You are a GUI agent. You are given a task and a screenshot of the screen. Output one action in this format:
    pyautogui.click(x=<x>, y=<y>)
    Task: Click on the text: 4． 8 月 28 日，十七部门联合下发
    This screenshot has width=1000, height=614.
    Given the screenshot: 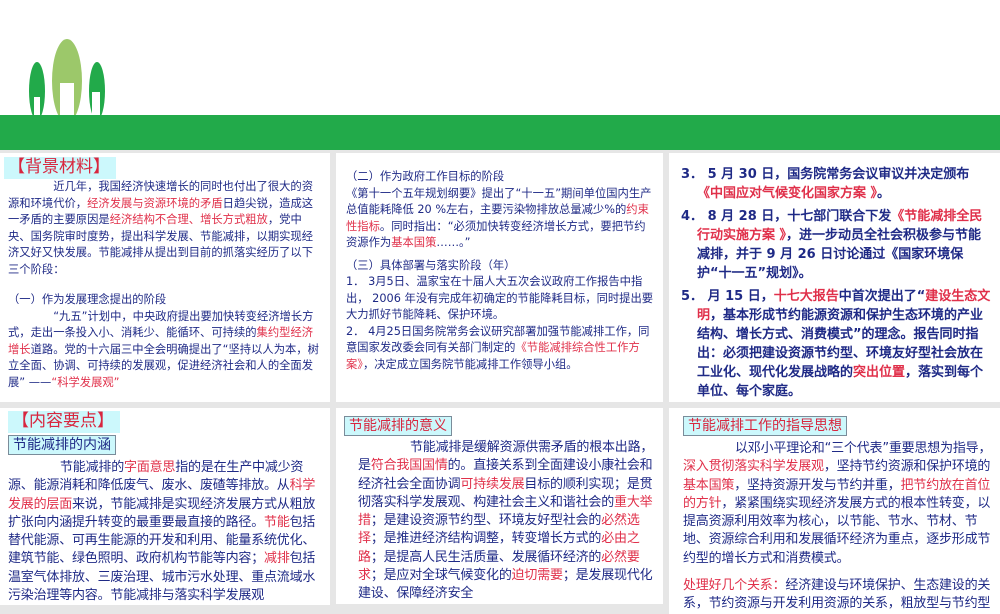 What is the action you would take?
    pyautogui.click(x=786, y=216)
    